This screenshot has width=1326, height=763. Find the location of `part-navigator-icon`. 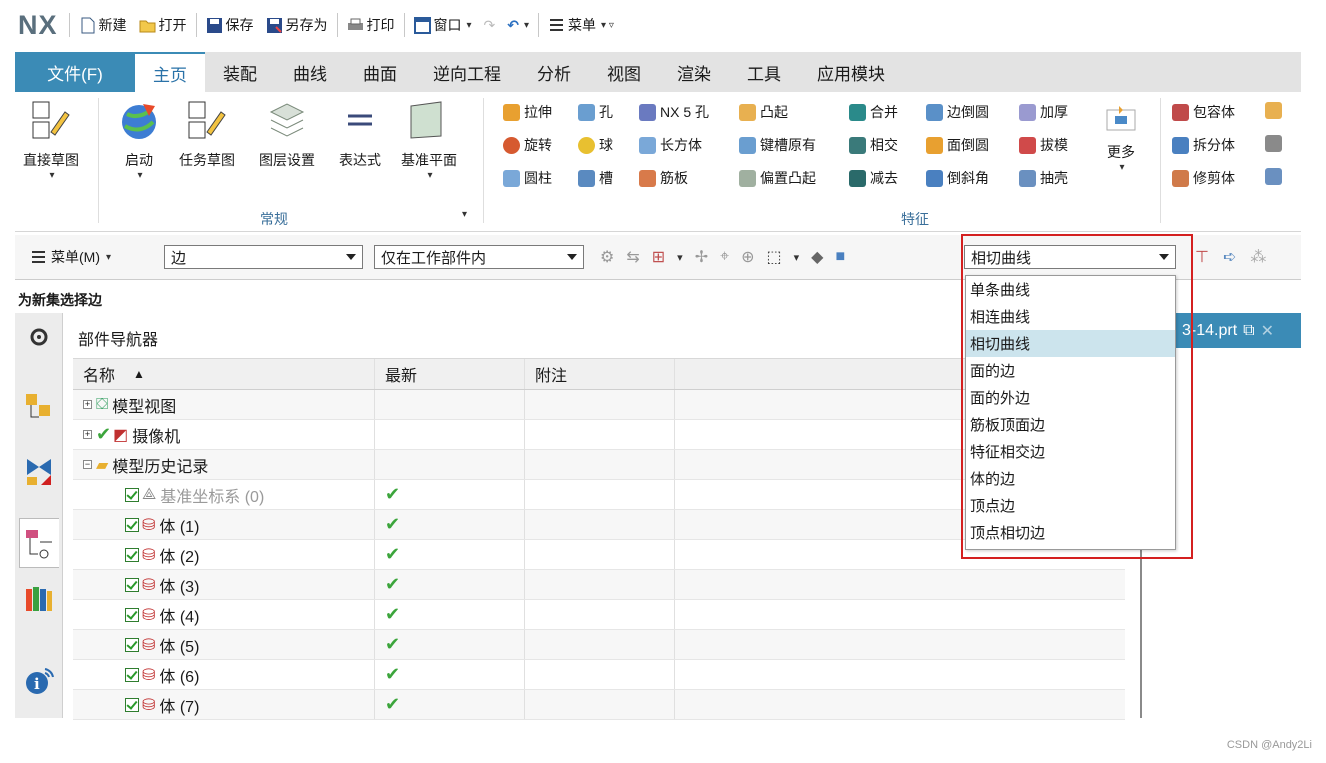

part-navigator-icon is located at coordinates (39, 543).